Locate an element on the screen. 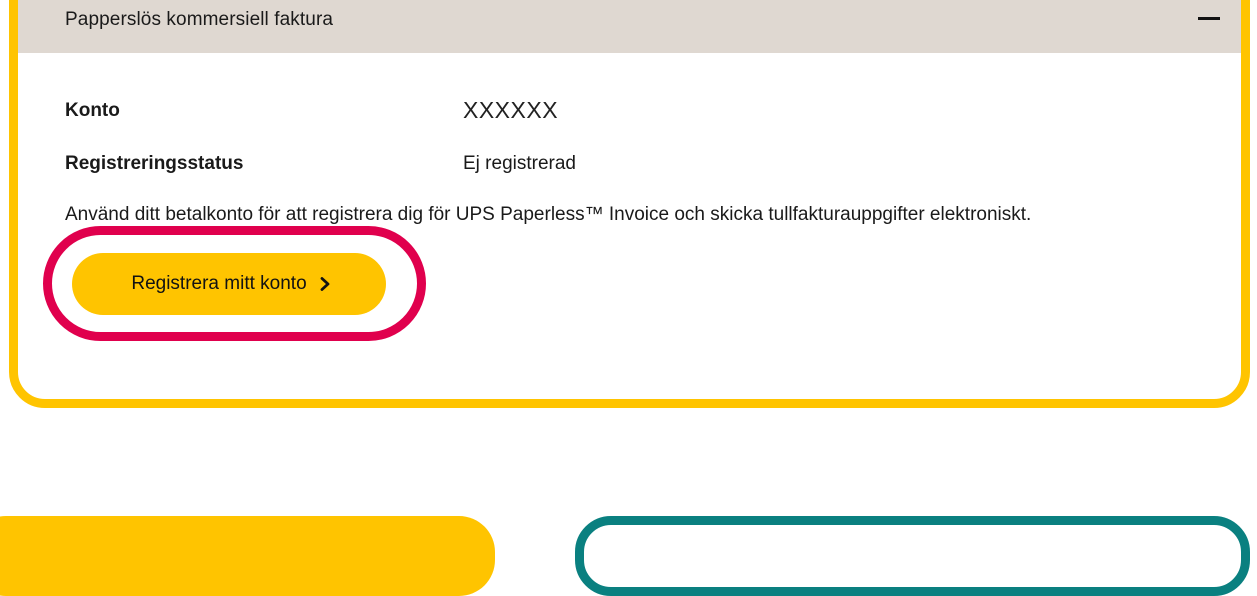 Image resolution: width=1257 pixels, height=596 pixels. card-header: Papperslös kommersiell faktura is located at coordinates (629, 26).